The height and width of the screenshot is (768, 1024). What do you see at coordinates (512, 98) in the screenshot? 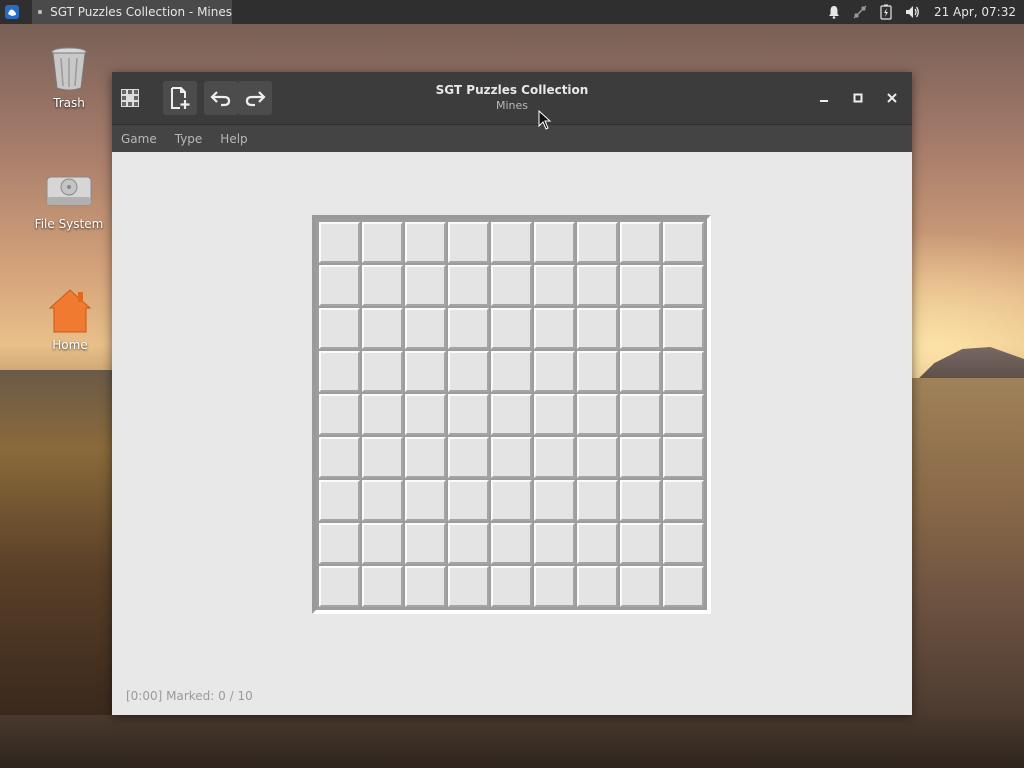
I see `window-titlebar: SGT Puzzles Collection Mines` at bounding box center [512, 98].